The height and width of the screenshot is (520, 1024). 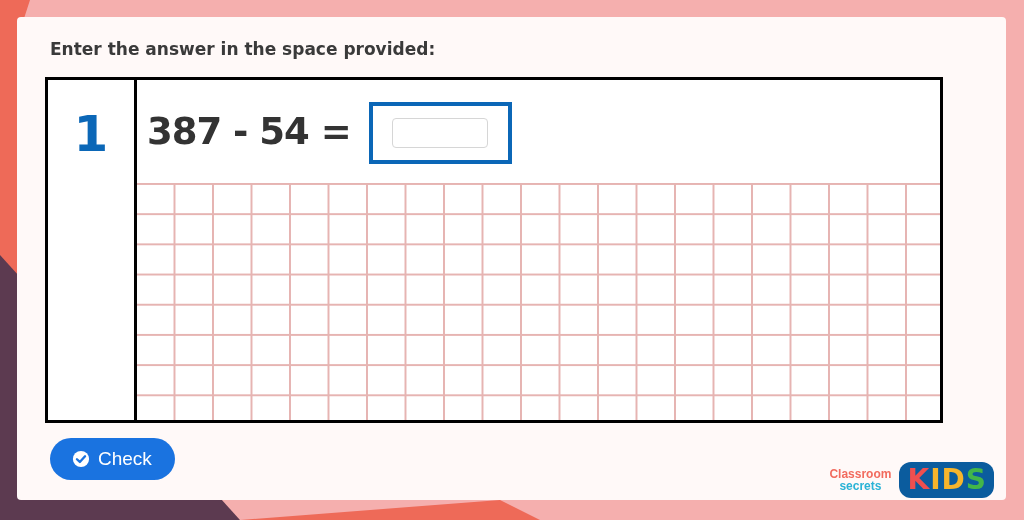 What do you see at coordinates (243, 49) in the screenshot?
I see `instruction-text: Enter the answer in the space provided:` at bounding box center [243, 49].